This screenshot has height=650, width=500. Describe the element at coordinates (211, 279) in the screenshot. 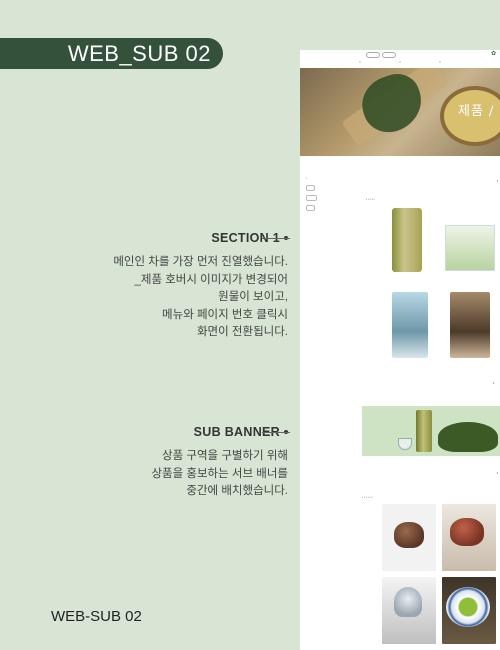

I see `section-1-line: _제품 호버시 이미지가 변경되어` at that location.